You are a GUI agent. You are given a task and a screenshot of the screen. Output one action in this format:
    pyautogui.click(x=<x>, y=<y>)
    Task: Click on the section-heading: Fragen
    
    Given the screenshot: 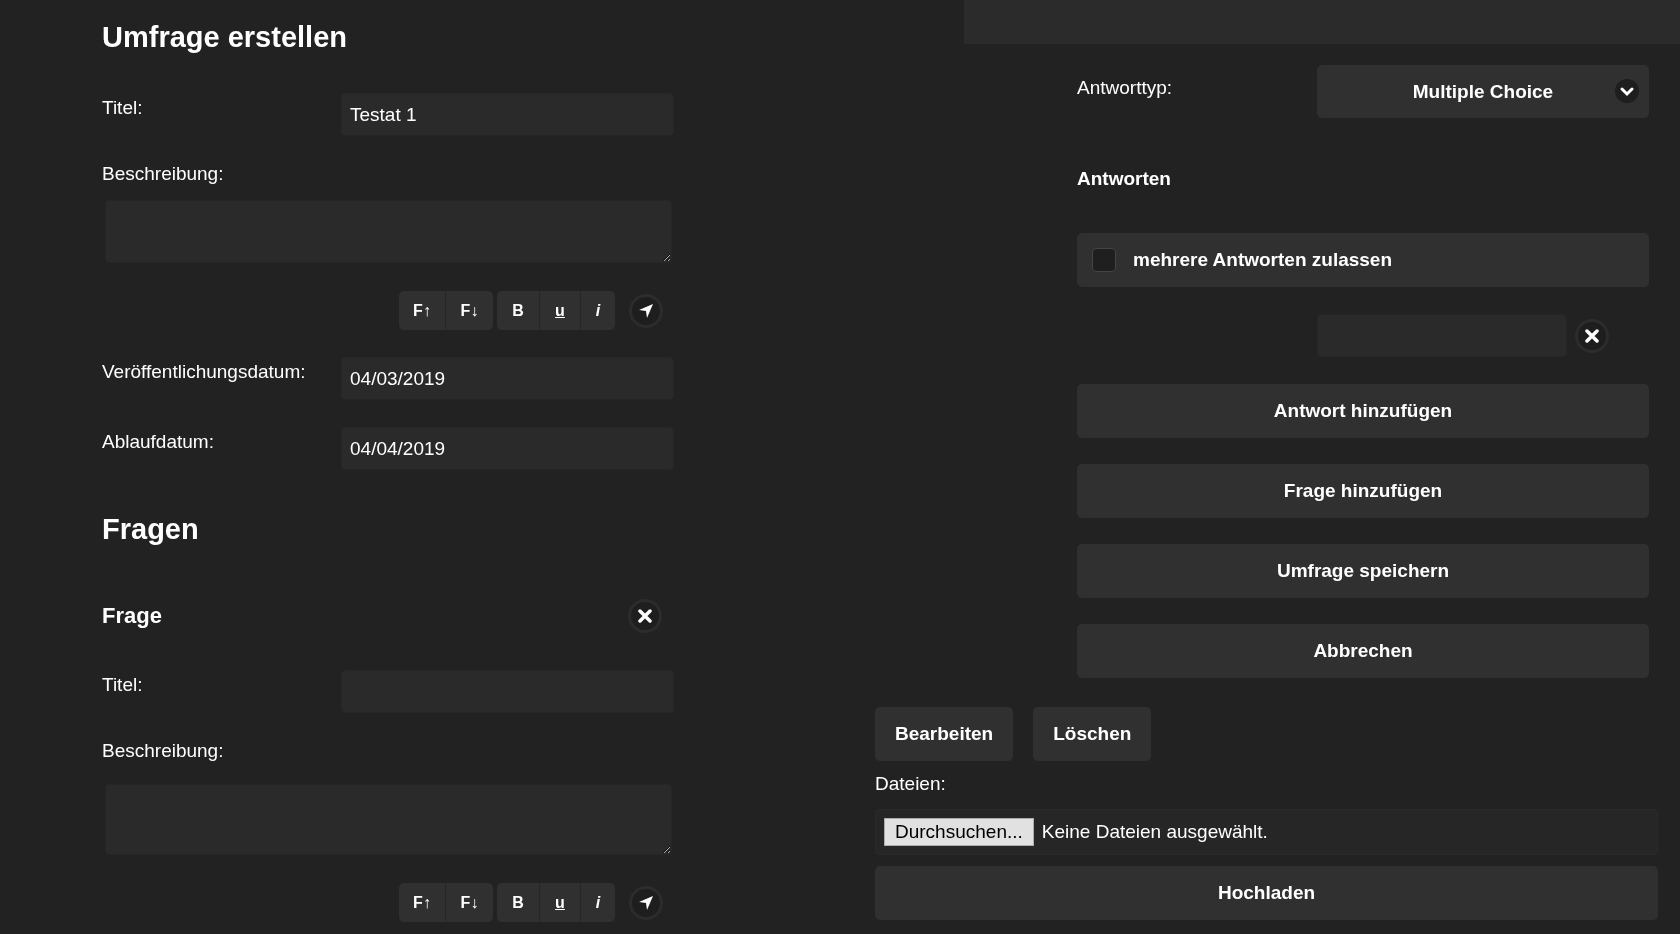 What is the action you would take?
    pyautogui.click(x=150, y=529)
    